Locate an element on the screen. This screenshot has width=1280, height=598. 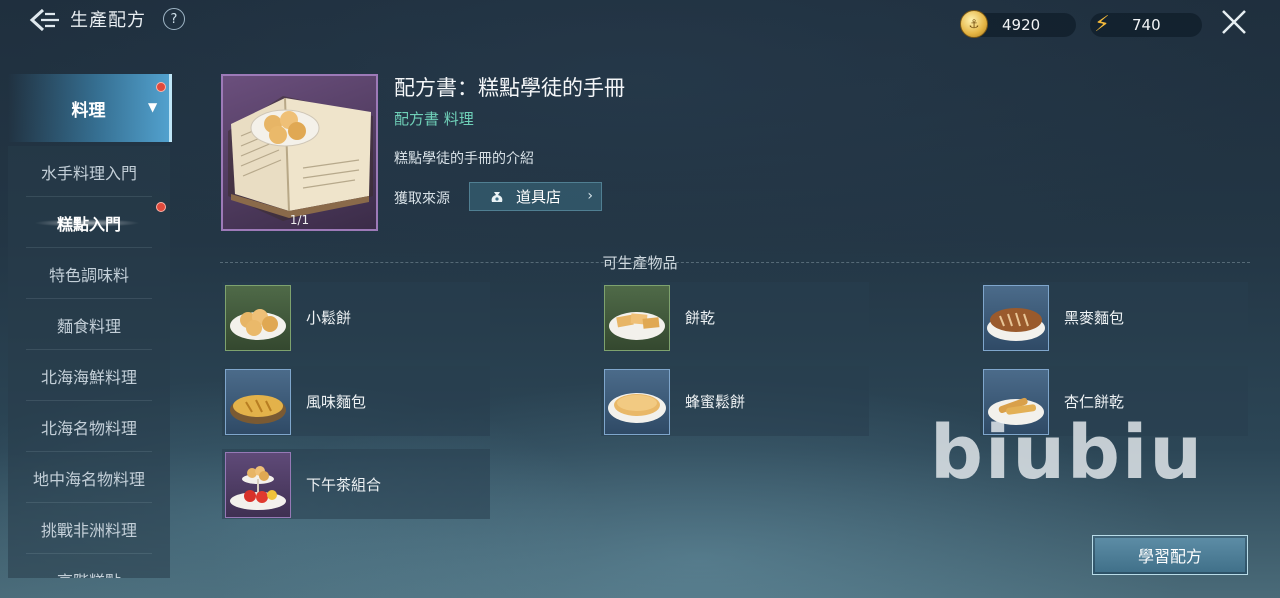
product-item: 黑麥麵包 is located at coordinates (1114, 317).